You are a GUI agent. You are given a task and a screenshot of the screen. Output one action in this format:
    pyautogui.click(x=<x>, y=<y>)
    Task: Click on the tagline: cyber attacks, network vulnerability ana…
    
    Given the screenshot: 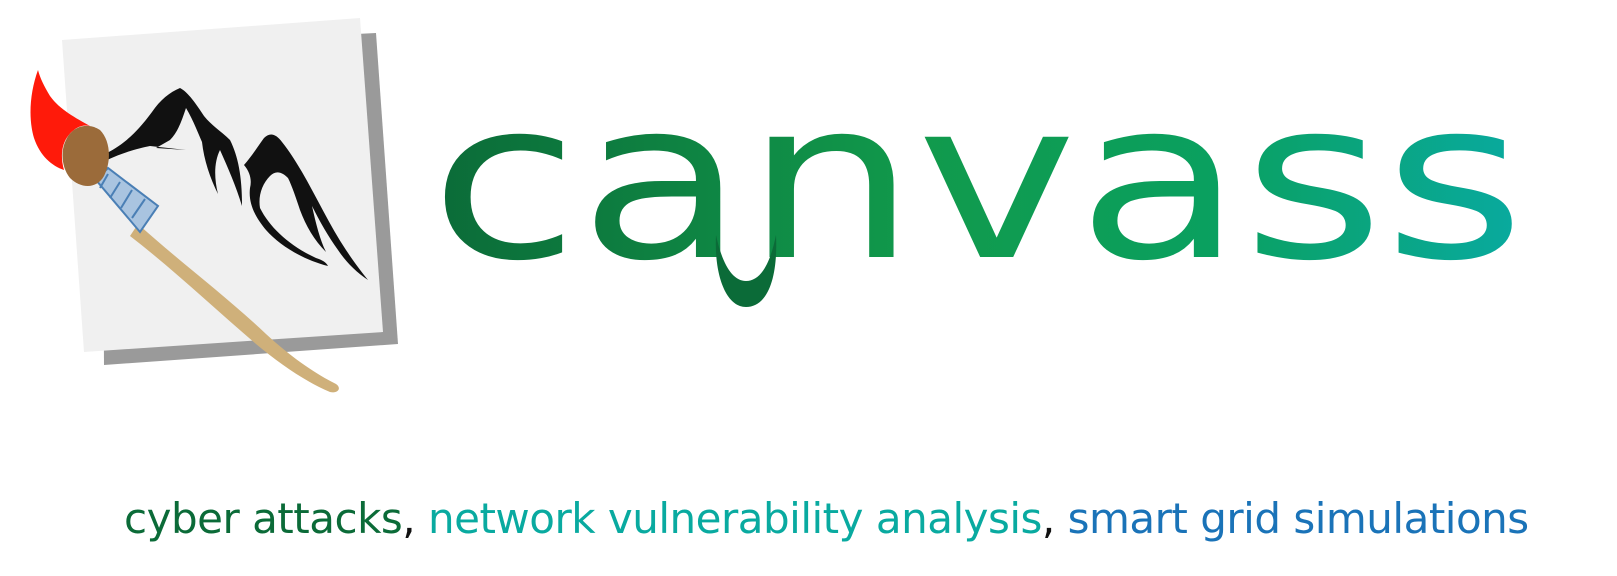 What is the action you would take?
    pyautogui.click(x=864, y=523)
    